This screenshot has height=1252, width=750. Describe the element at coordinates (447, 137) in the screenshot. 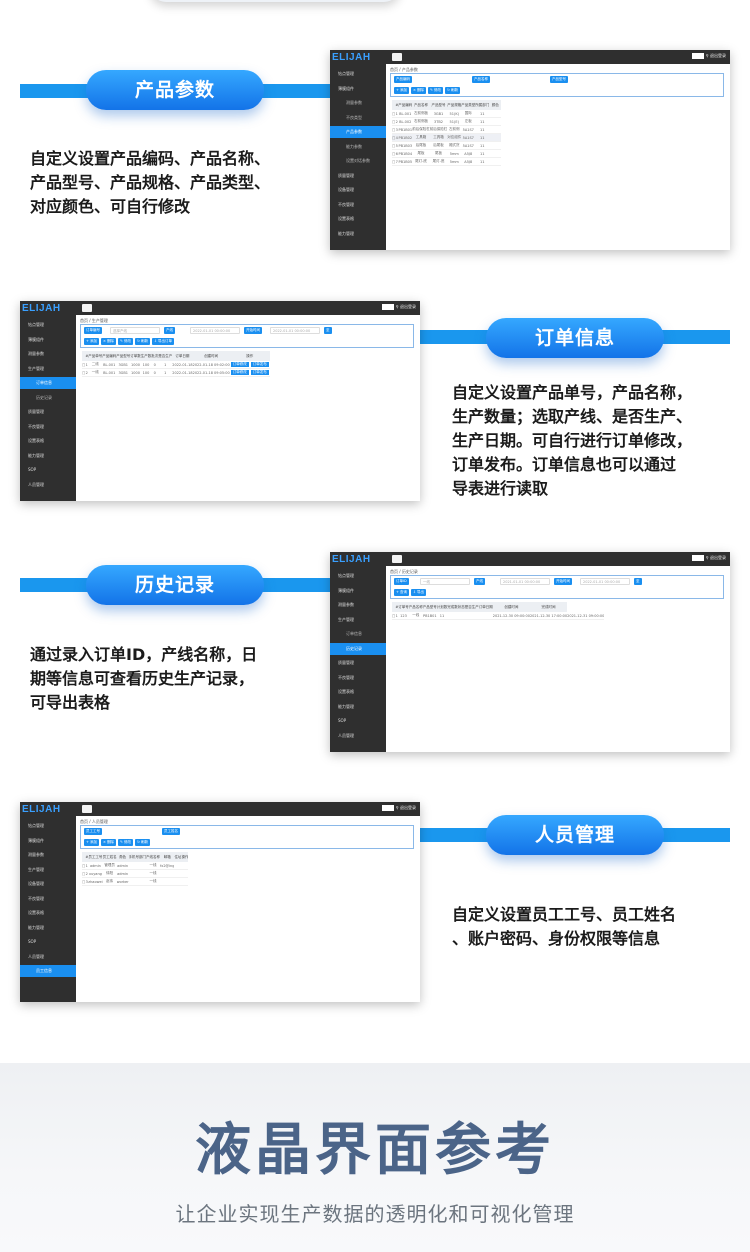

I see `table-row: □ 4 PB1B02 工具箱 工具箱 对应组件 5A1S7 11` at that location.